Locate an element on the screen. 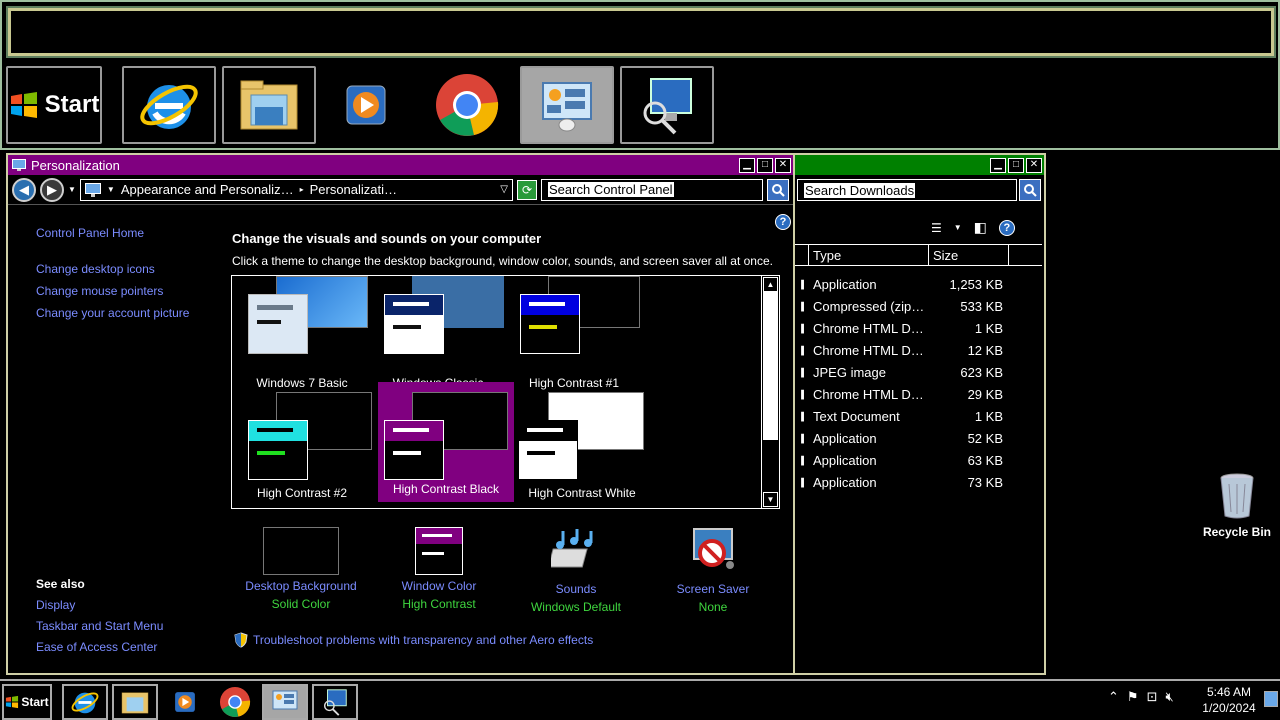  recycle-bin-desktop-icon: Recycle Bin is located at coordinates (1237, 505).